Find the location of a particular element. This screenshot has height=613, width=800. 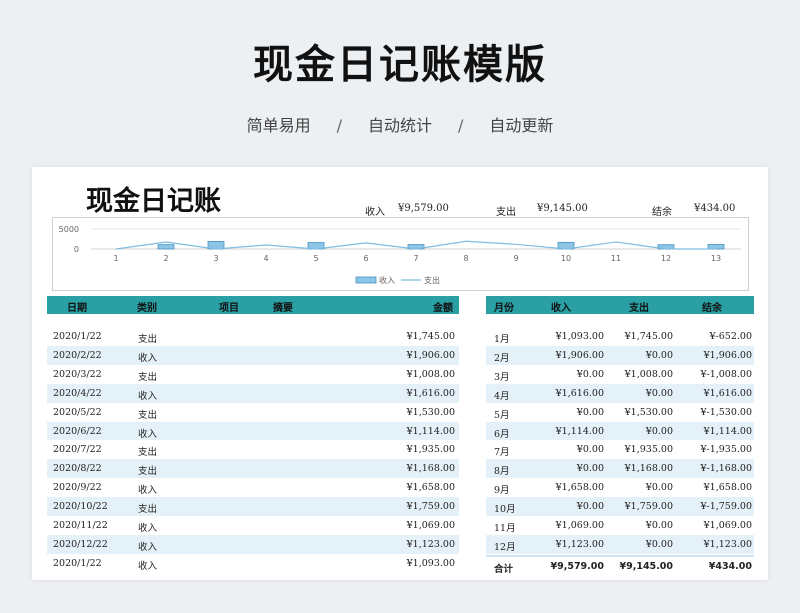

summary-expense-label: 支出 is located at coordinates (506, 212).